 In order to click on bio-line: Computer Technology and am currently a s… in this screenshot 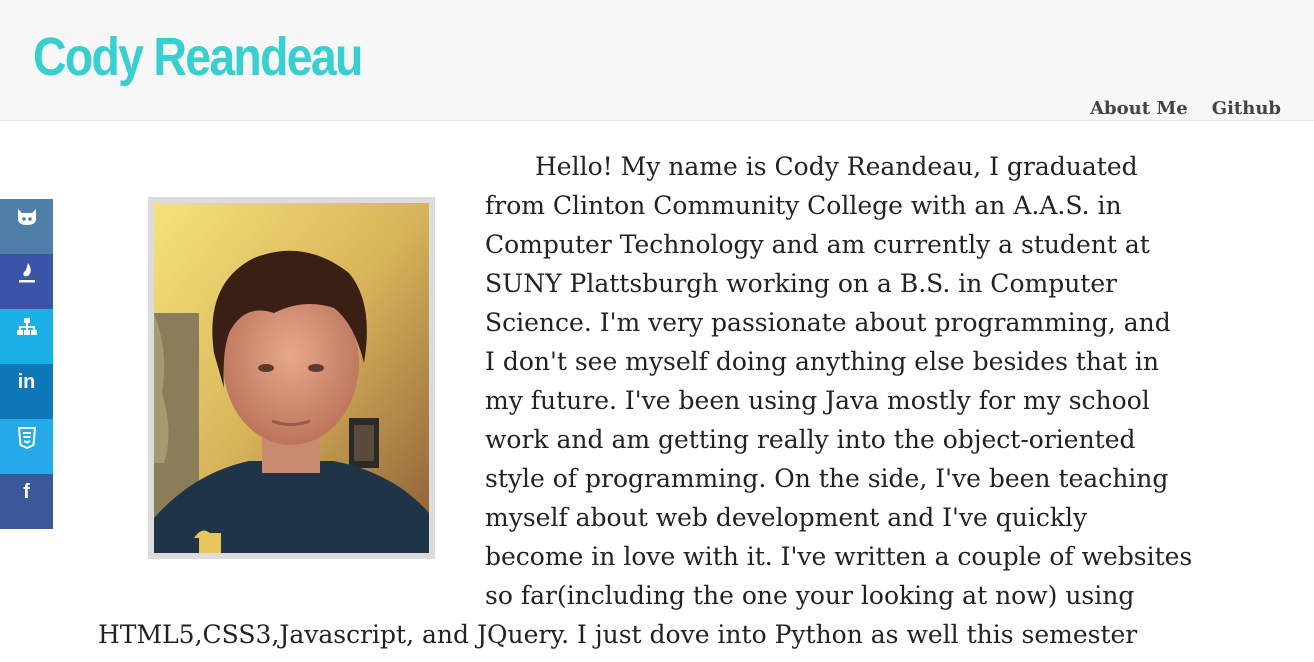, I will do `click(817, 244)`.